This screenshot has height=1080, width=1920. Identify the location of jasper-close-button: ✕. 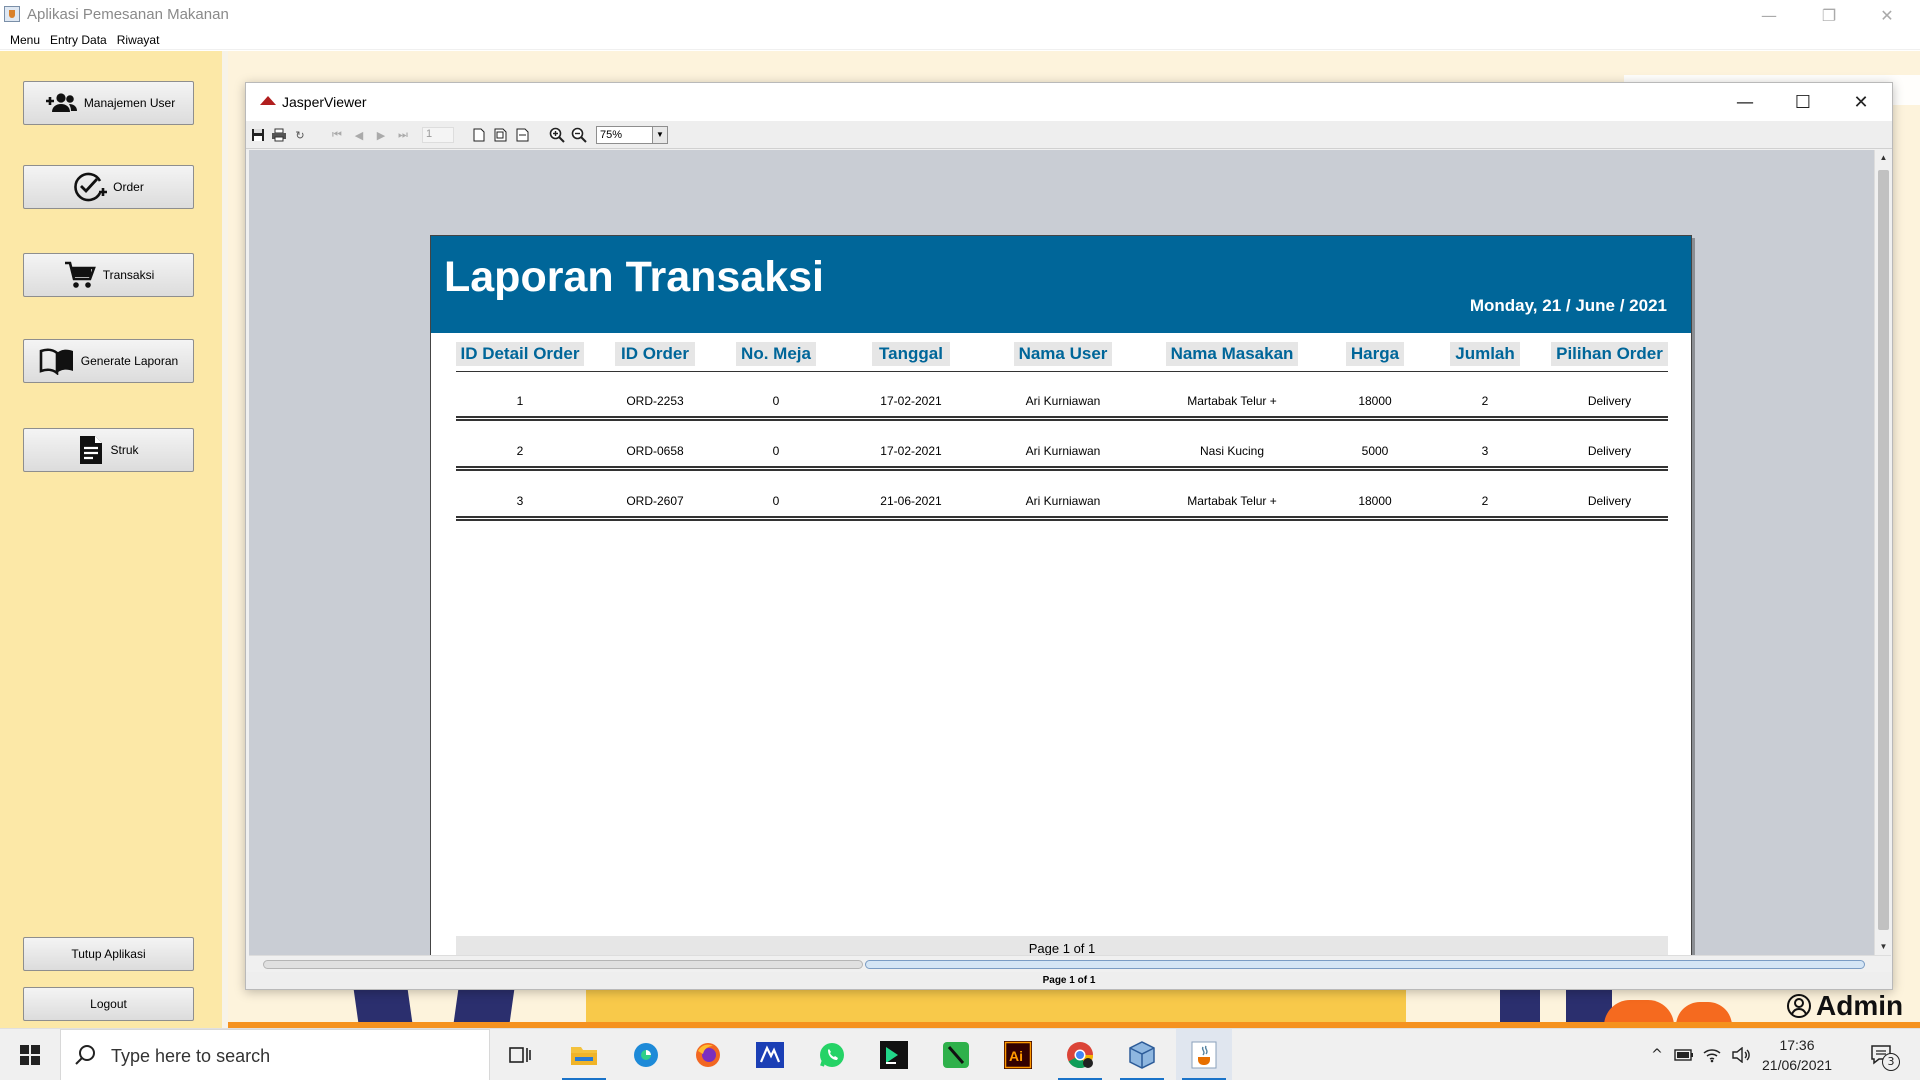
(1861, 102).